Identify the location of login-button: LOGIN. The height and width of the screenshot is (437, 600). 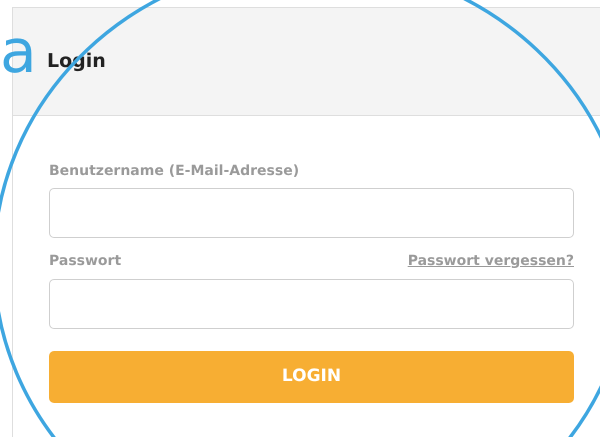
(311, 377).